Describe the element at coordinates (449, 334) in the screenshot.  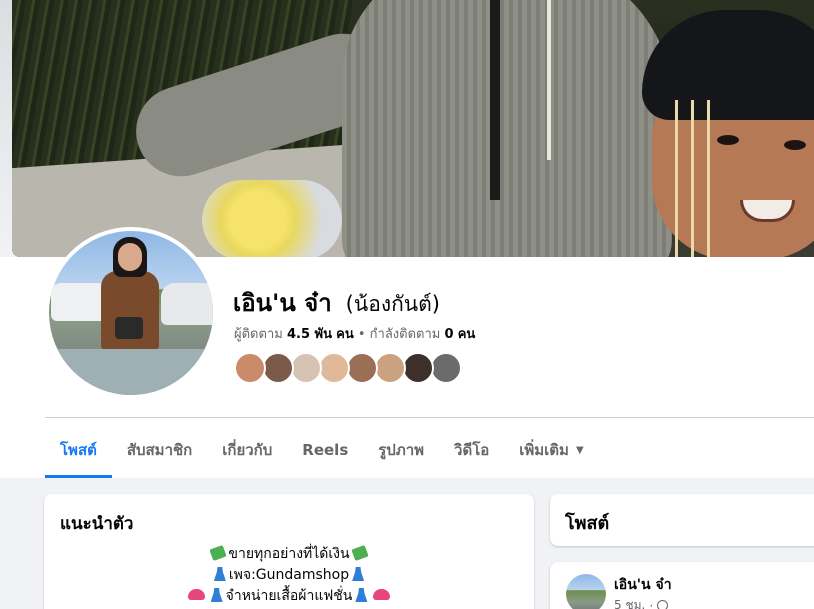
I see `following-count: 0` at that location.